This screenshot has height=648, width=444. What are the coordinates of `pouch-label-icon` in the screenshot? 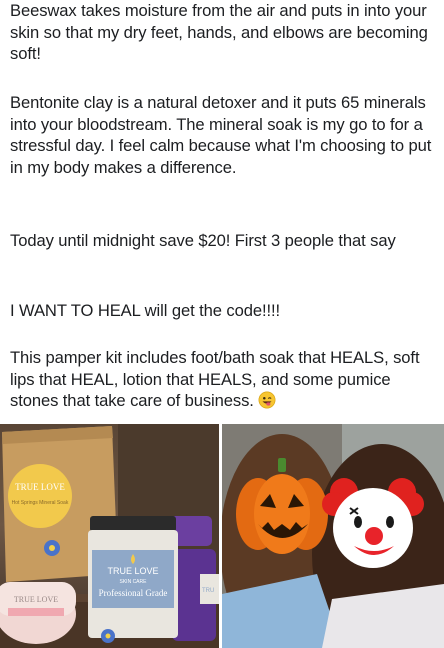 It's located at (40, 496).